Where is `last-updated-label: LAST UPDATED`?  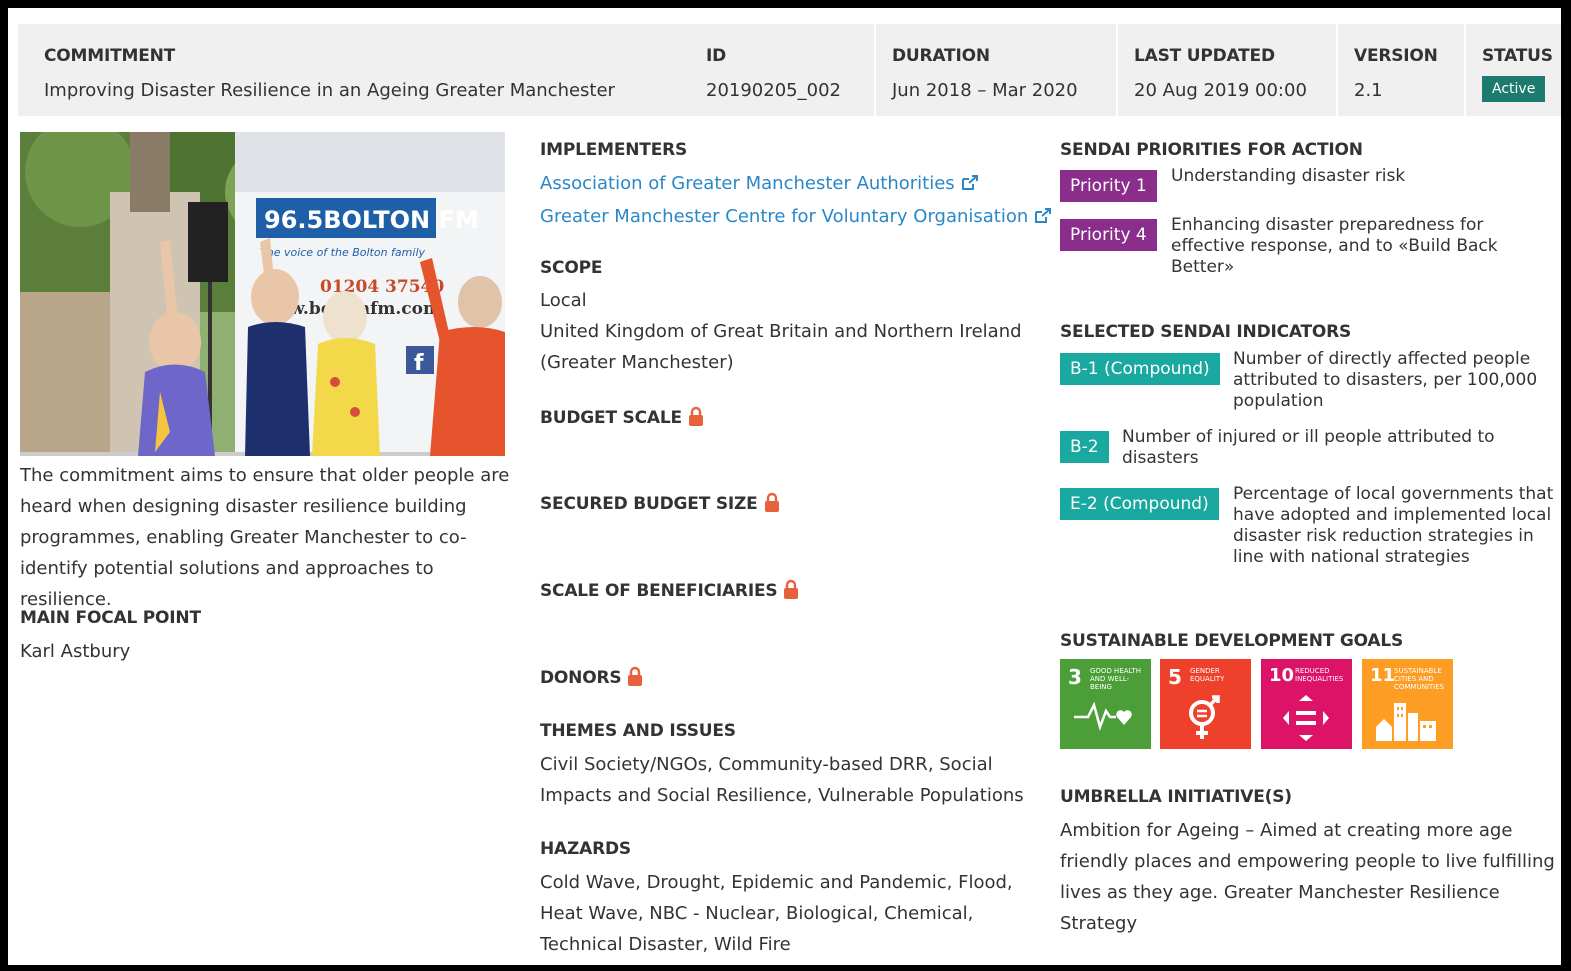
last-updated-label: LAST UPDATED is located at coordinates (1204, 56).